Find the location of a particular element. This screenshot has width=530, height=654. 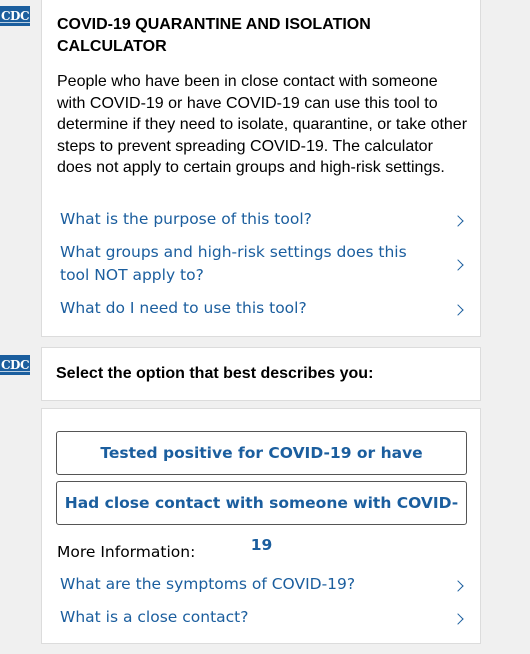

faq-what-needed: What do I need to use this tool? is located at coordinates (262, 310).